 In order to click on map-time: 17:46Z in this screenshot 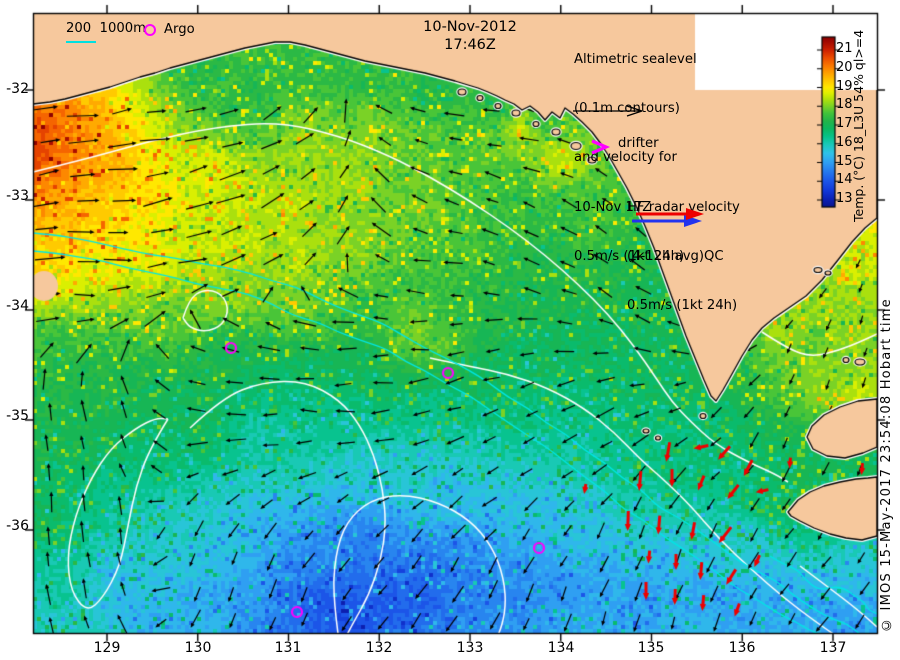, I will do `click(470, 45)`.